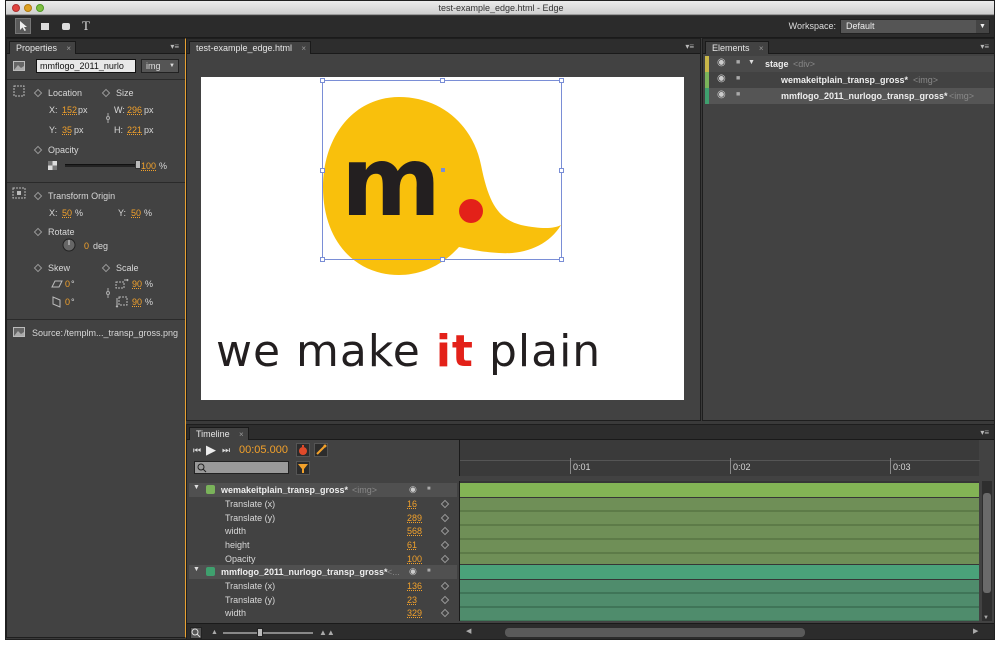 Image resolution: width=1000 pixels, height=646 pixels. I want to click on property-value: 23, so click(412, 600).